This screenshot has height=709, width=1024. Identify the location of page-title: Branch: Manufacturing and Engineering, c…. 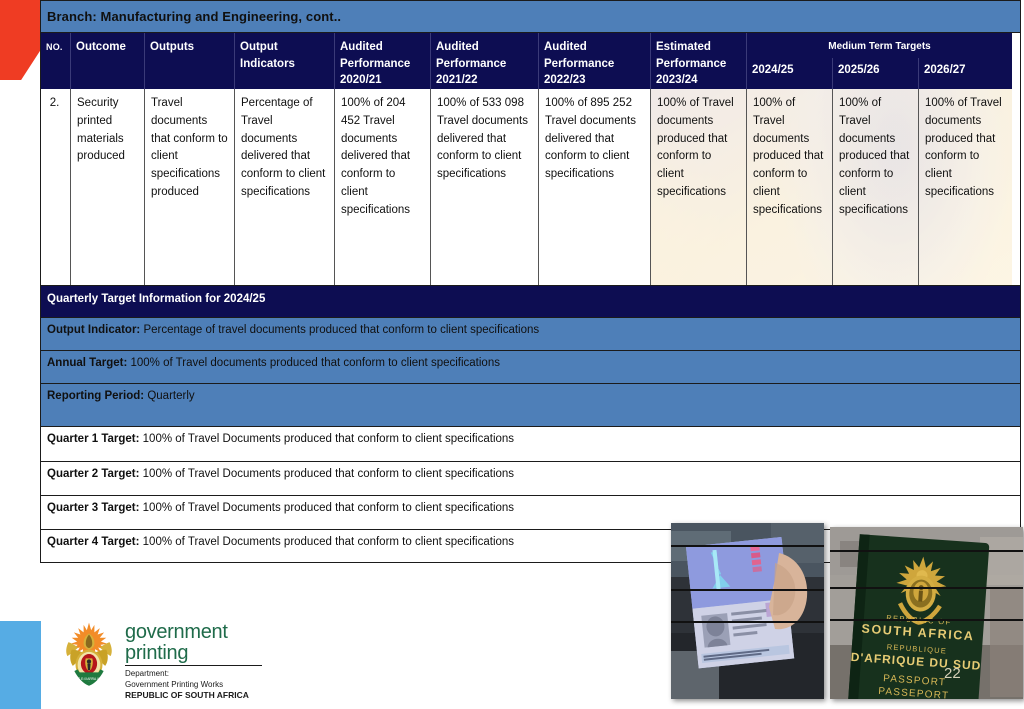
(194, 16).